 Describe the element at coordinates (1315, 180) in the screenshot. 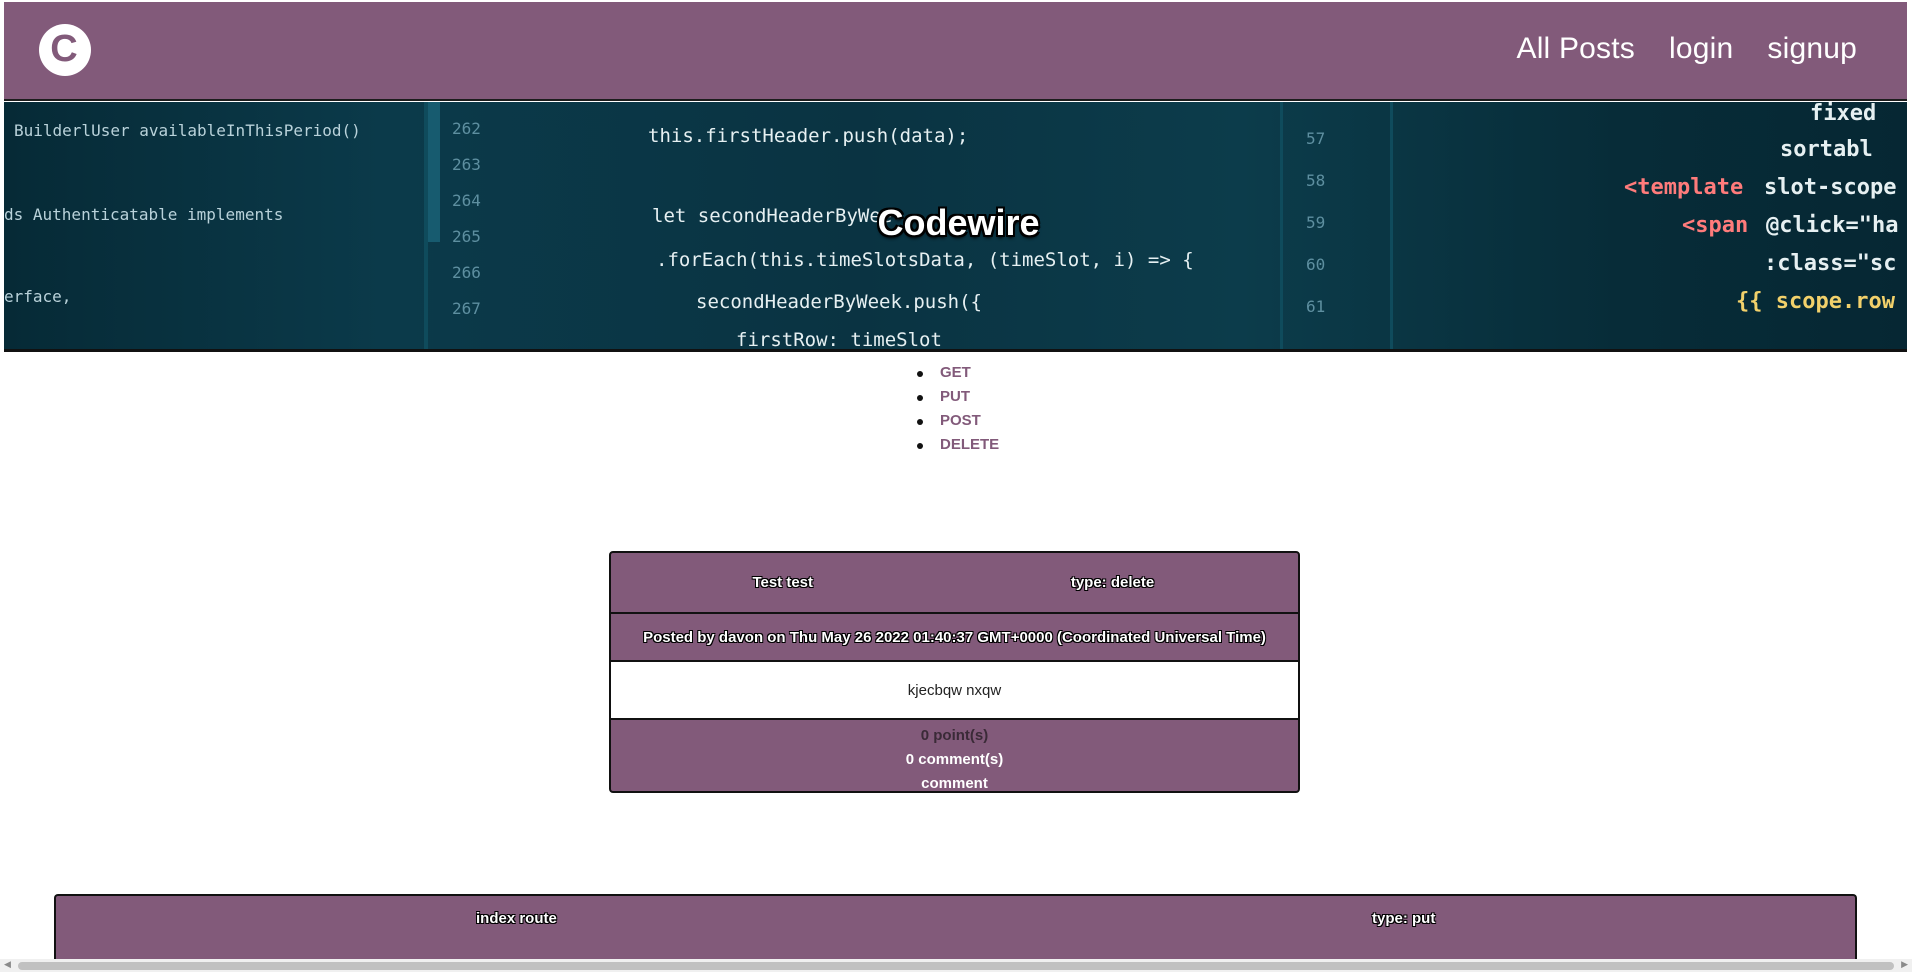

I see `svg-text: 58` at that location.